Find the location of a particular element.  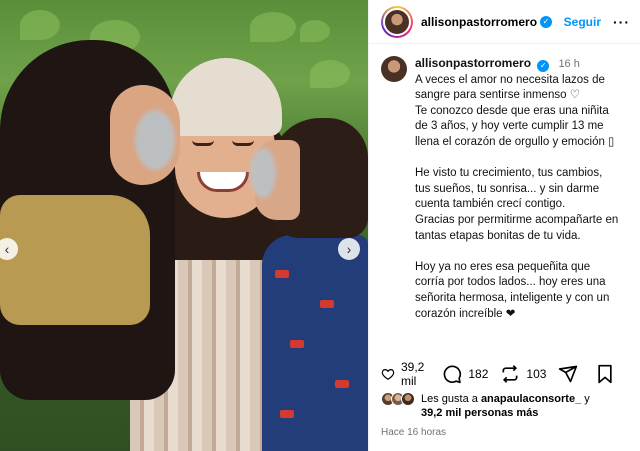

like-button: 39,2 mil is located at coordinates (405, 374).